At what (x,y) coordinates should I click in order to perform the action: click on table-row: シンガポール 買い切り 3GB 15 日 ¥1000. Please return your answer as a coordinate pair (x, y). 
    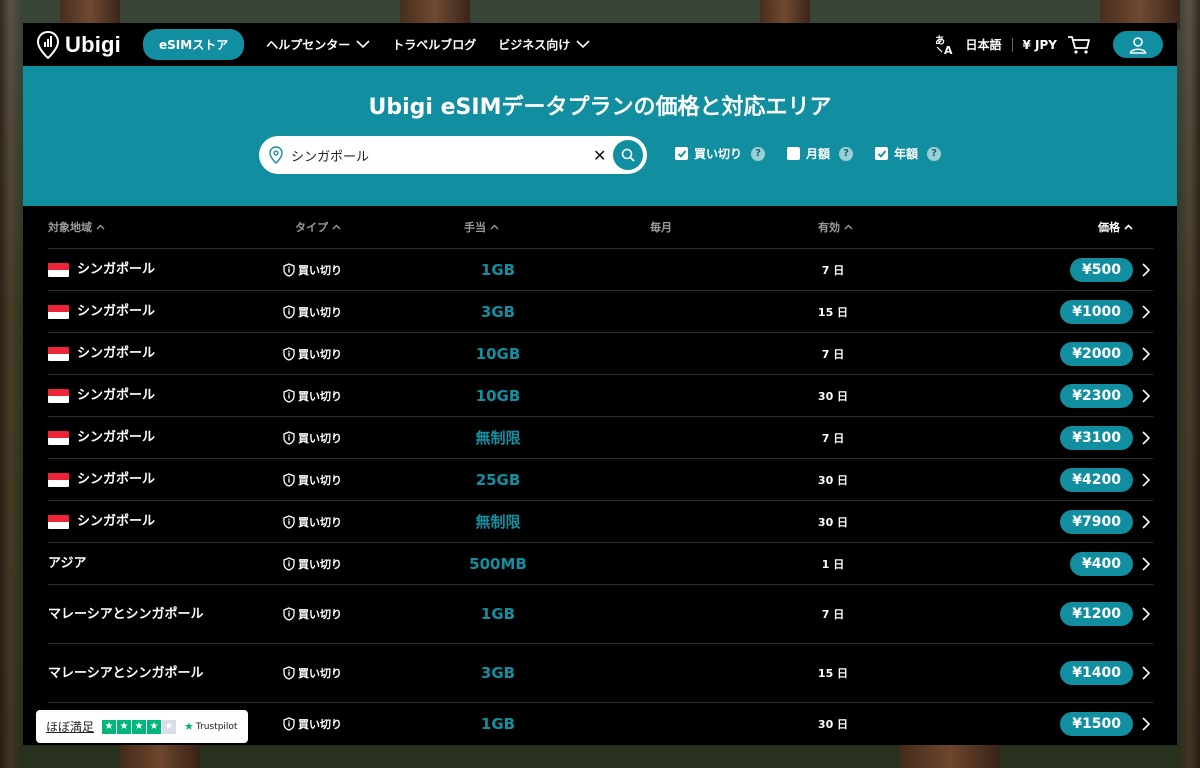
    Looking at the image, I should click on (600, 312).